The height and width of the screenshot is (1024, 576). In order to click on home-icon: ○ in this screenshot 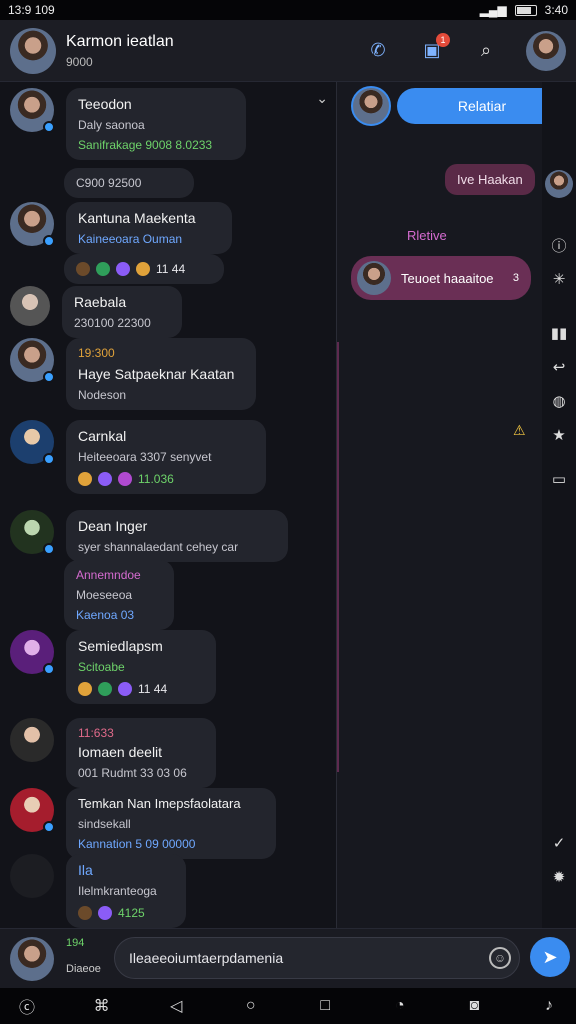, I will do `click(251, 1006)`.